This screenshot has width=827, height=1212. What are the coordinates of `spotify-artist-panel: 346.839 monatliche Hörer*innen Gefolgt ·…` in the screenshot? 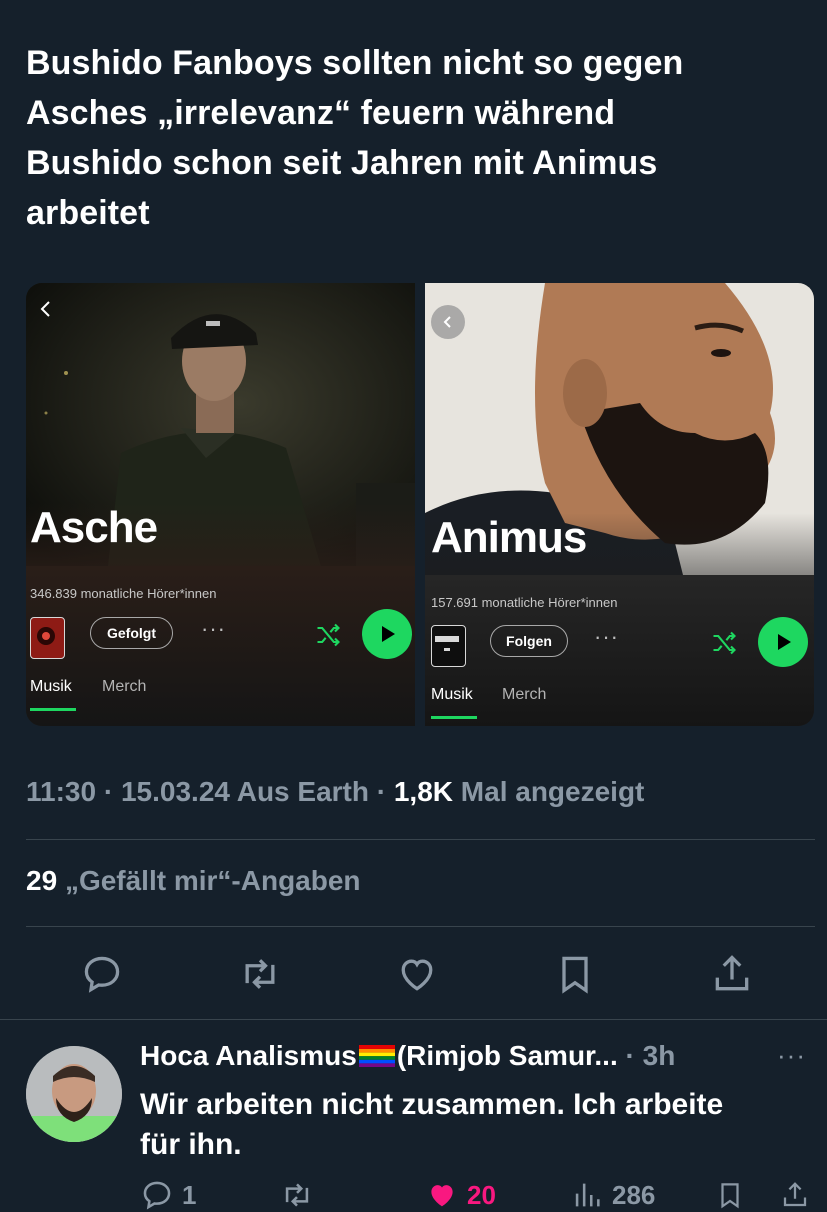 It's located at (220, 646).